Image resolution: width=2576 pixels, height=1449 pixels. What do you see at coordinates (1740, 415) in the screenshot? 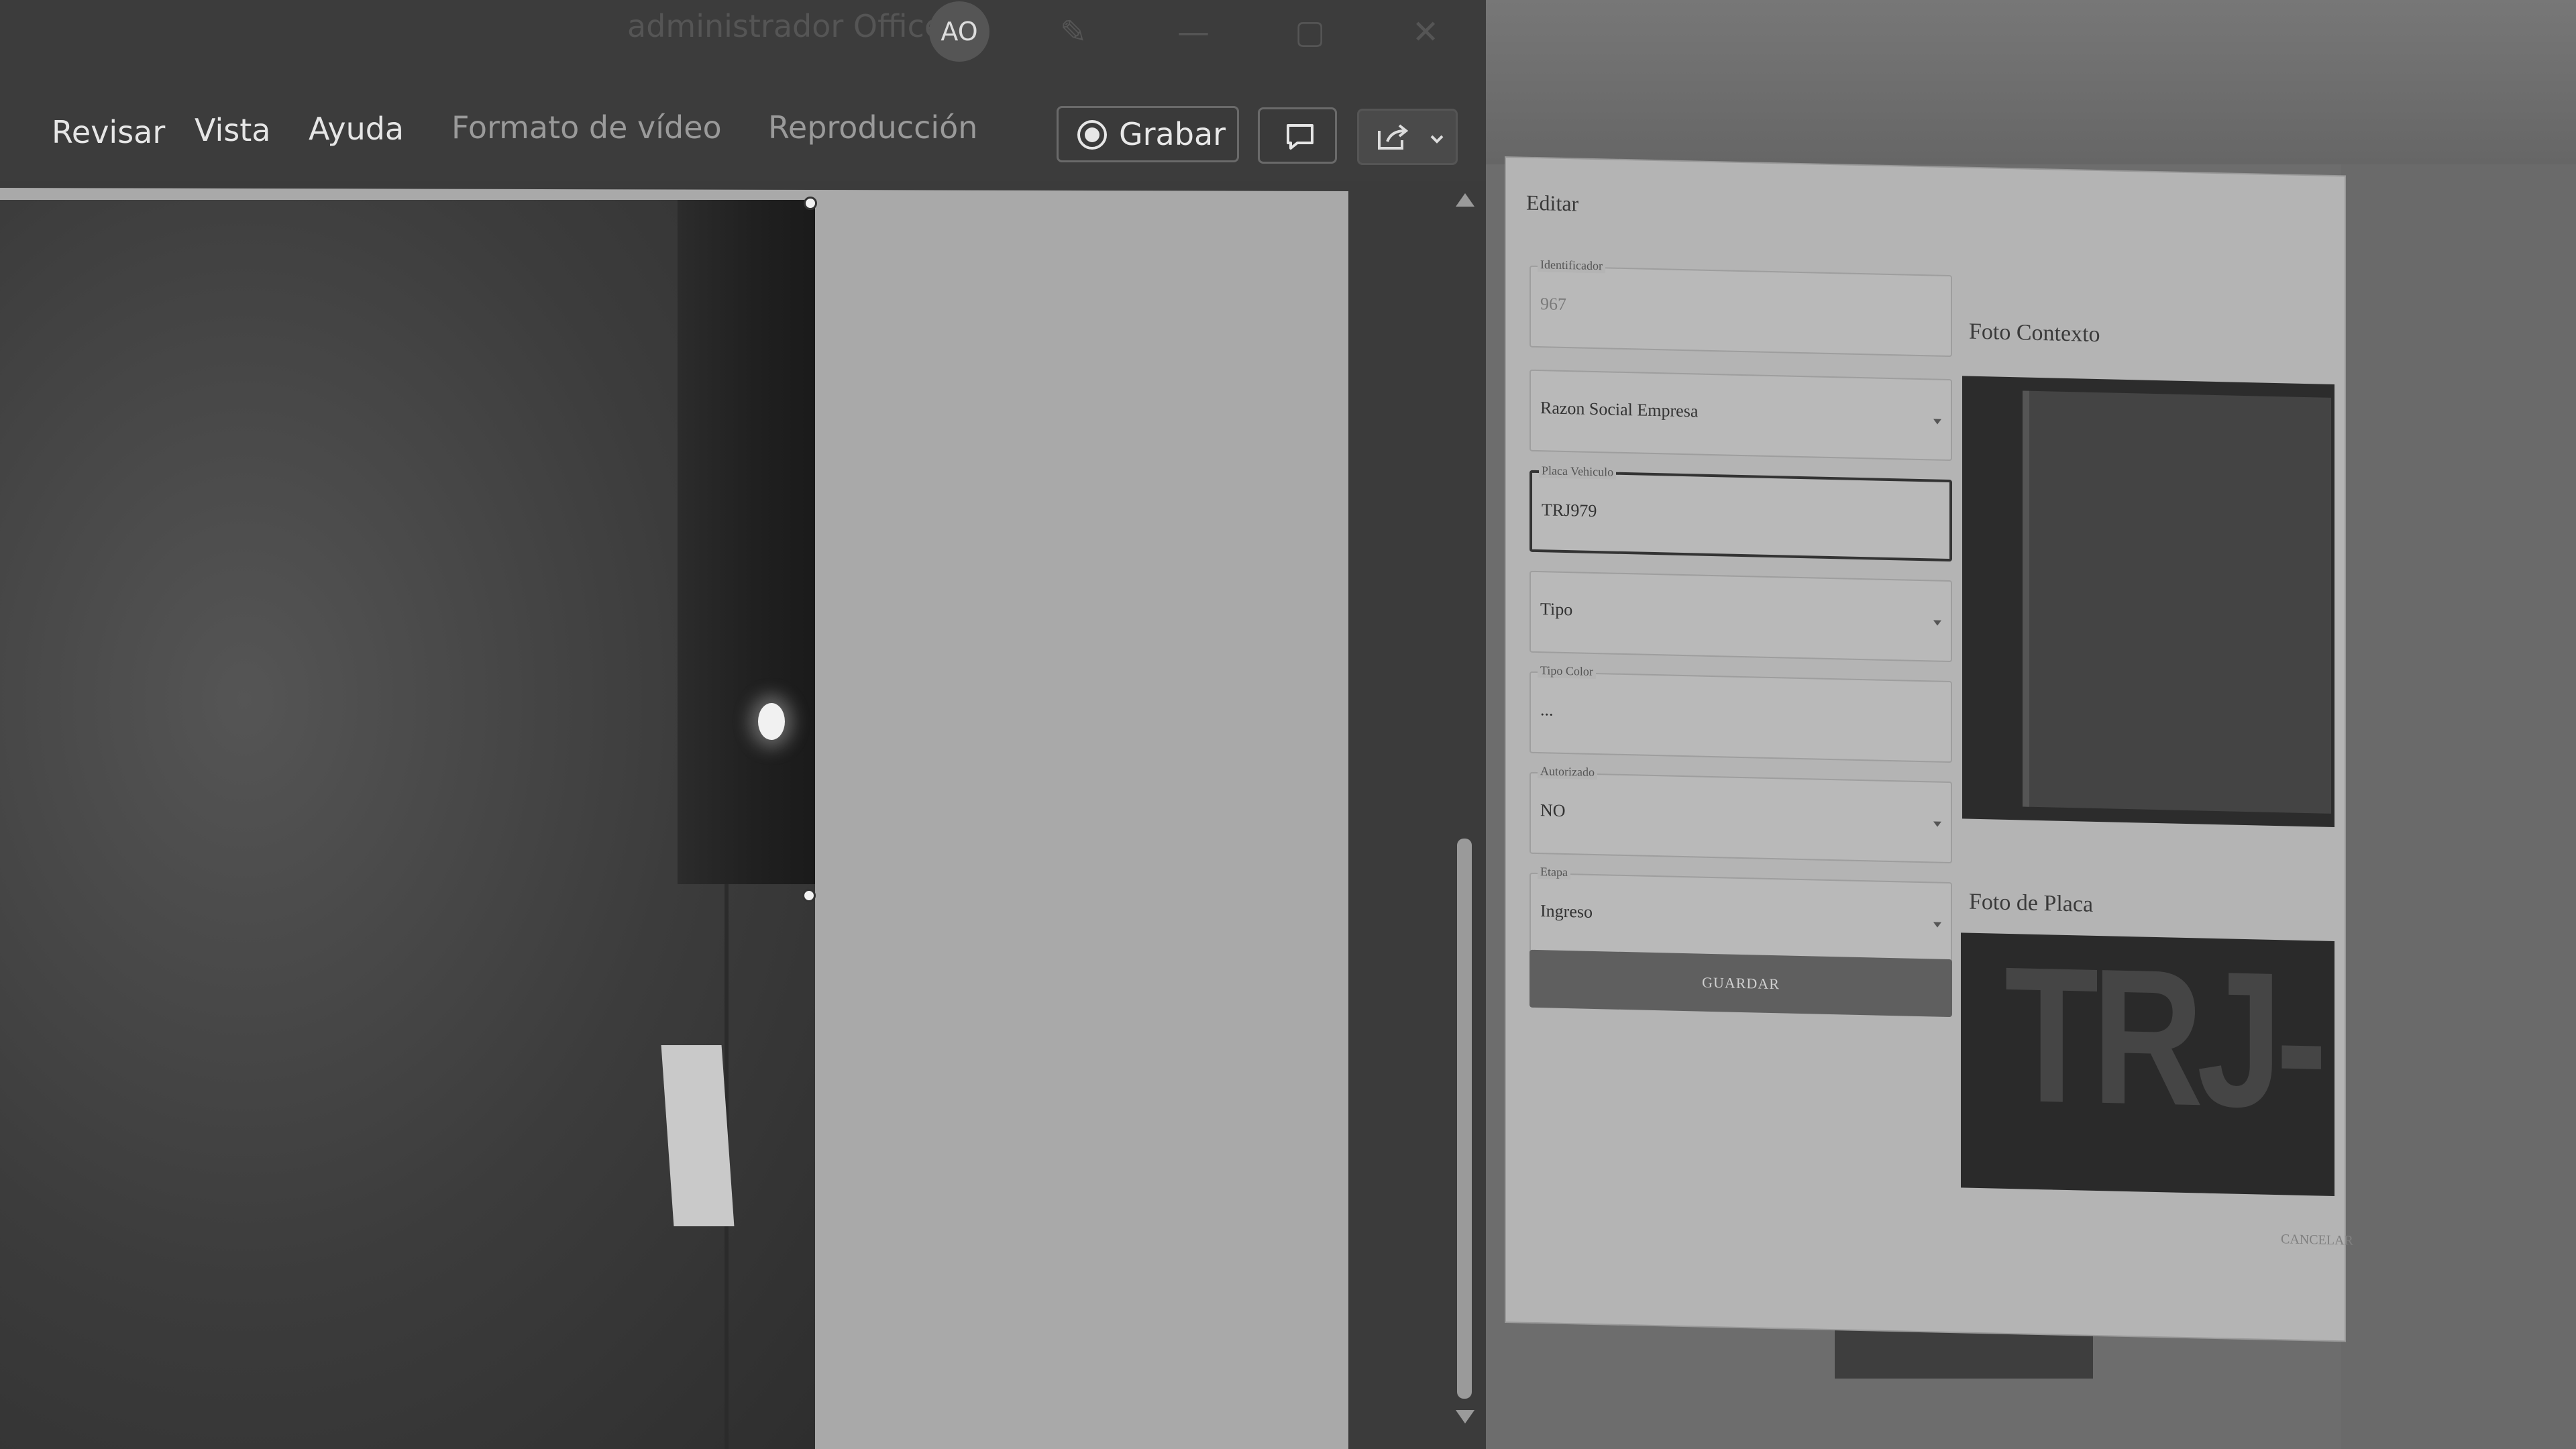
I see `razon-social-select: Razon Social Empresa` at bounding box center [1740, 415].